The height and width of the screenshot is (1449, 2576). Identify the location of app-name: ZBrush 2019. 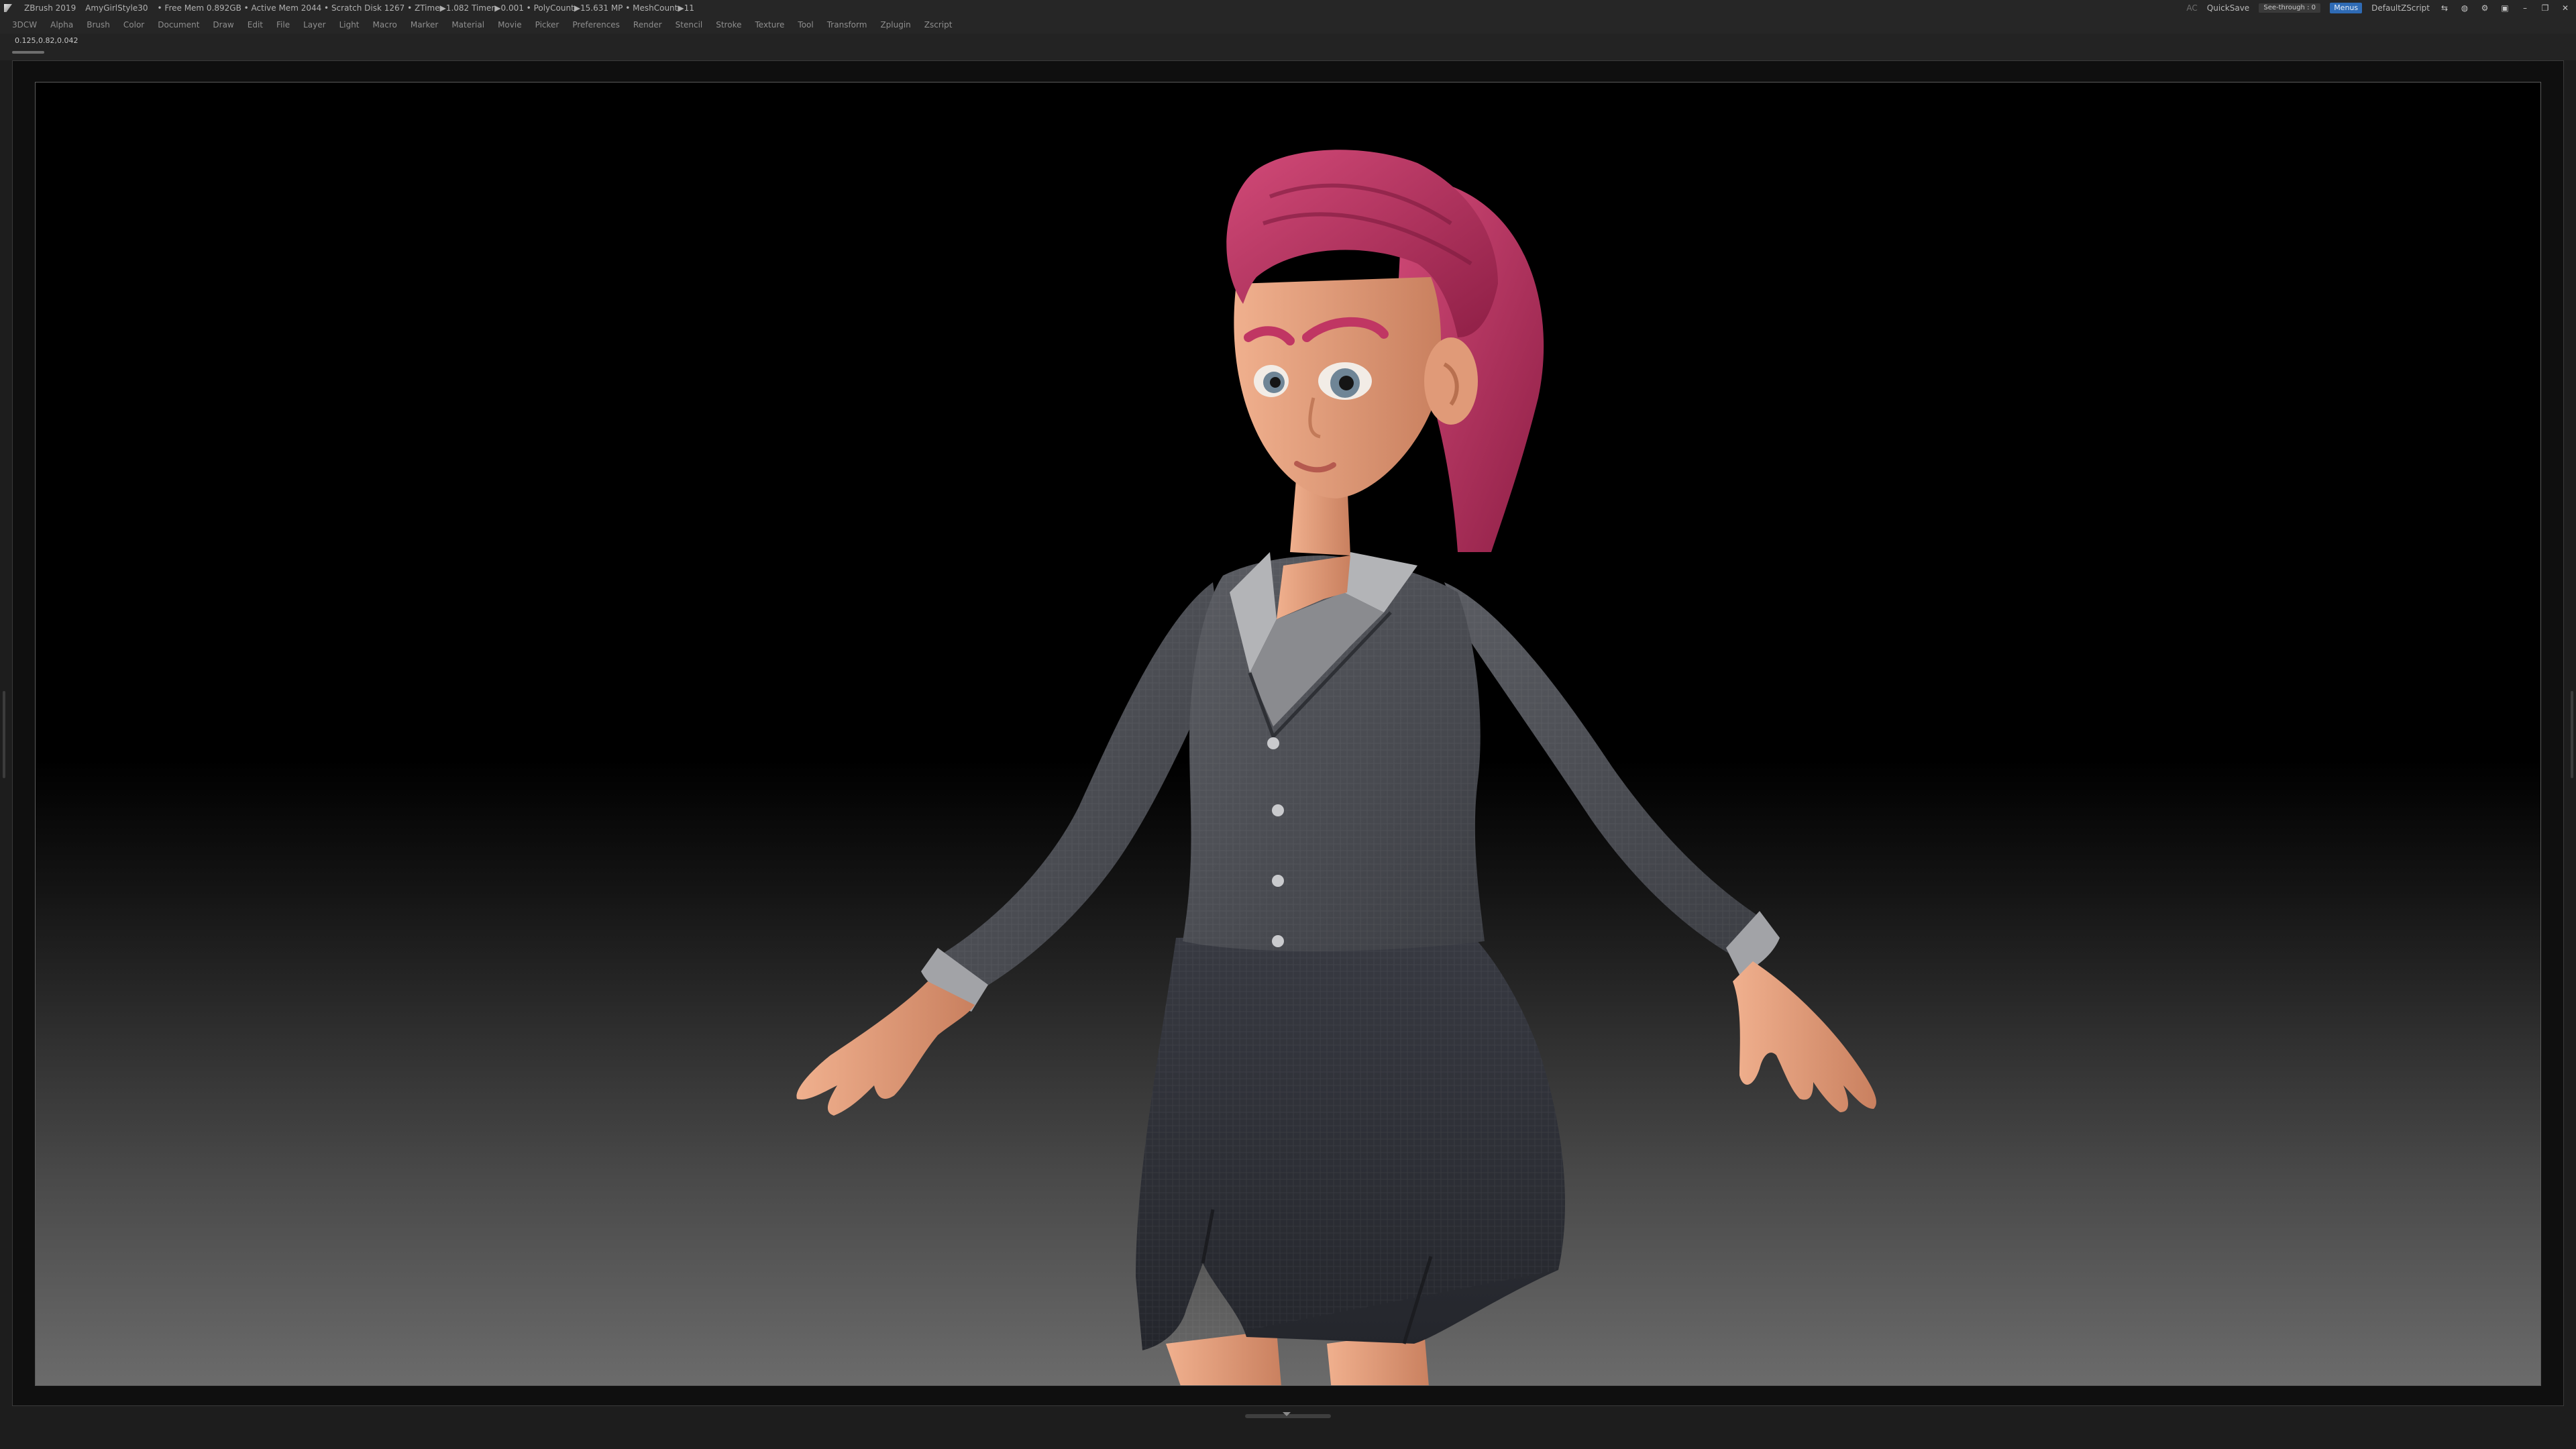
(50, 8).